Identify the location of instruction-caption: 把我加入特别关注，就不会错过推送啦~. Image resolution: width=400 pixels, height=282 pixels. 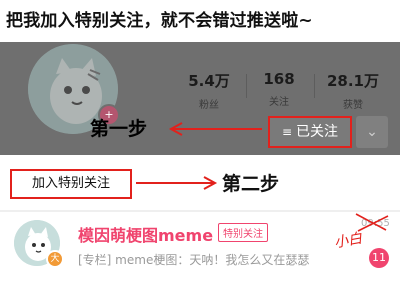
(200, 21).